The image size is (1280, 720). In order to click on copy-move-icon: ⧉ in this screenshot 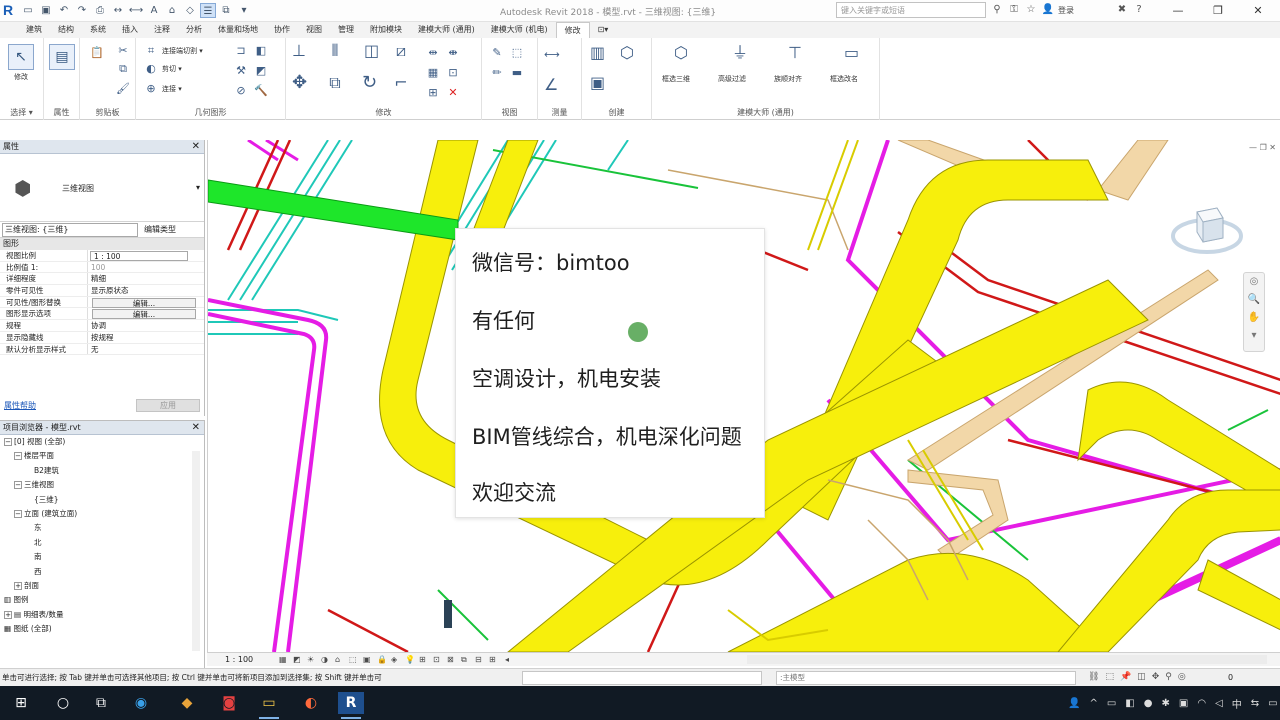, I will do `click(335, 83)`.